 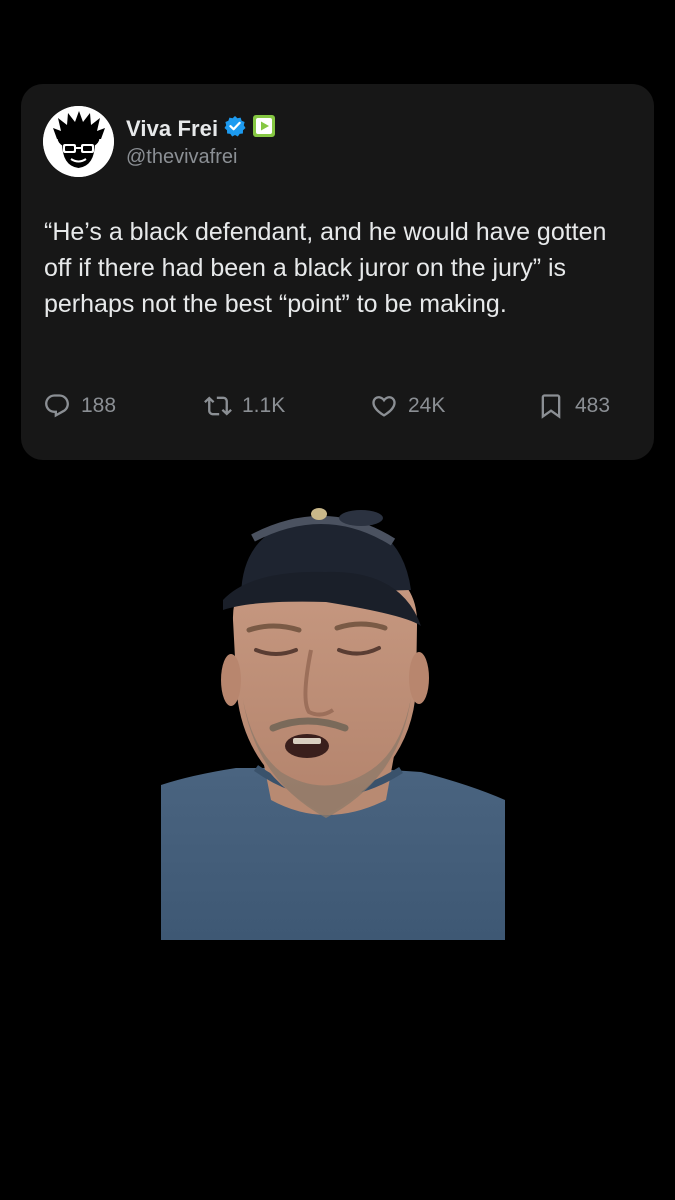 What do you see at coordinates (593, 405) in the screenshot?
I see `bookmark-count: 483` at bounding box center [593, 405].